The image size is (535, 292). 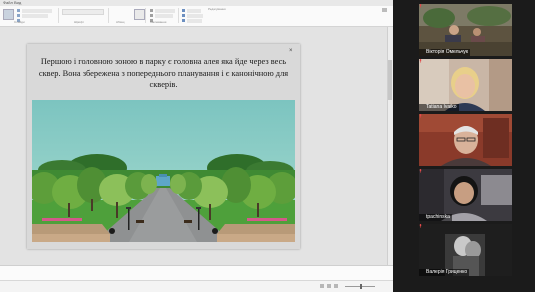 What do you see at coordinates (196, 273) in the screenshot?
I see `speaker-notes-pane` at bounding box center [196, 273].